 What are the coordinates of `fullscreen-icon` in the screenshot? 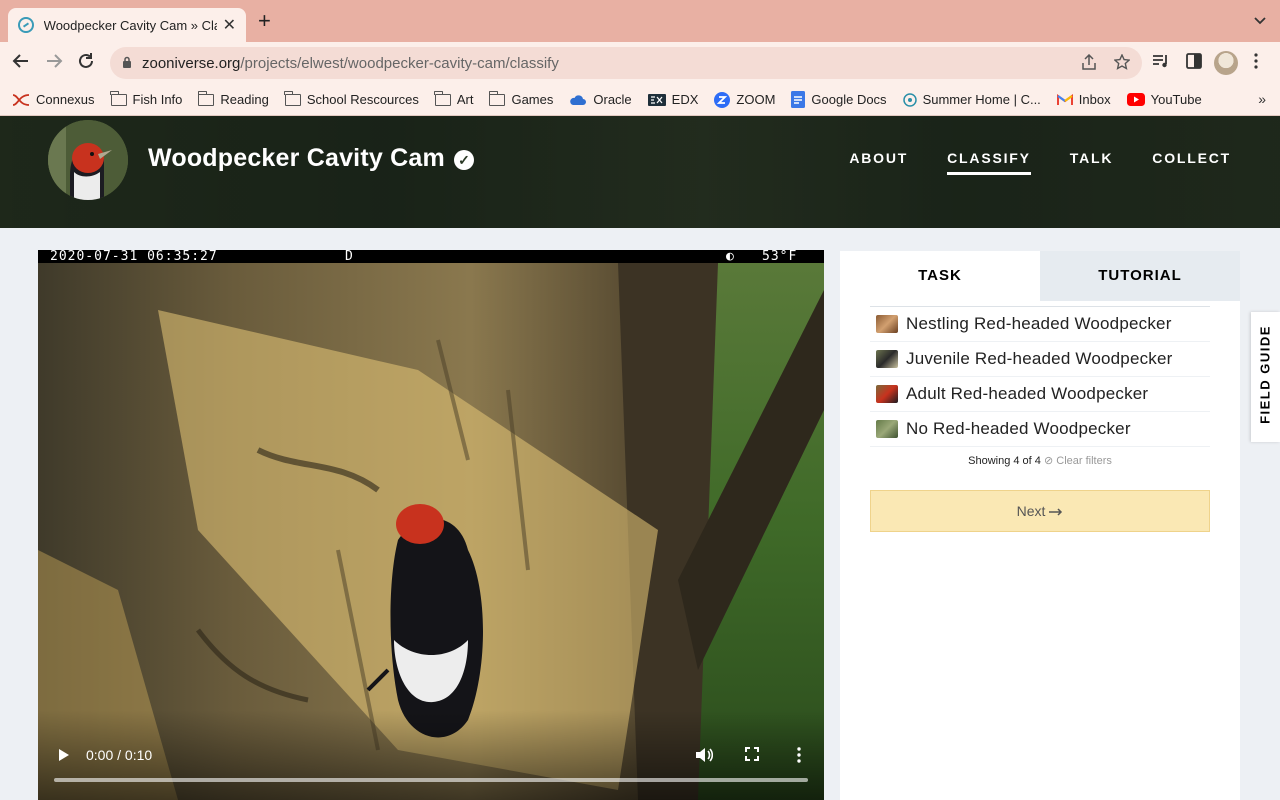 It's located at (752, 756).